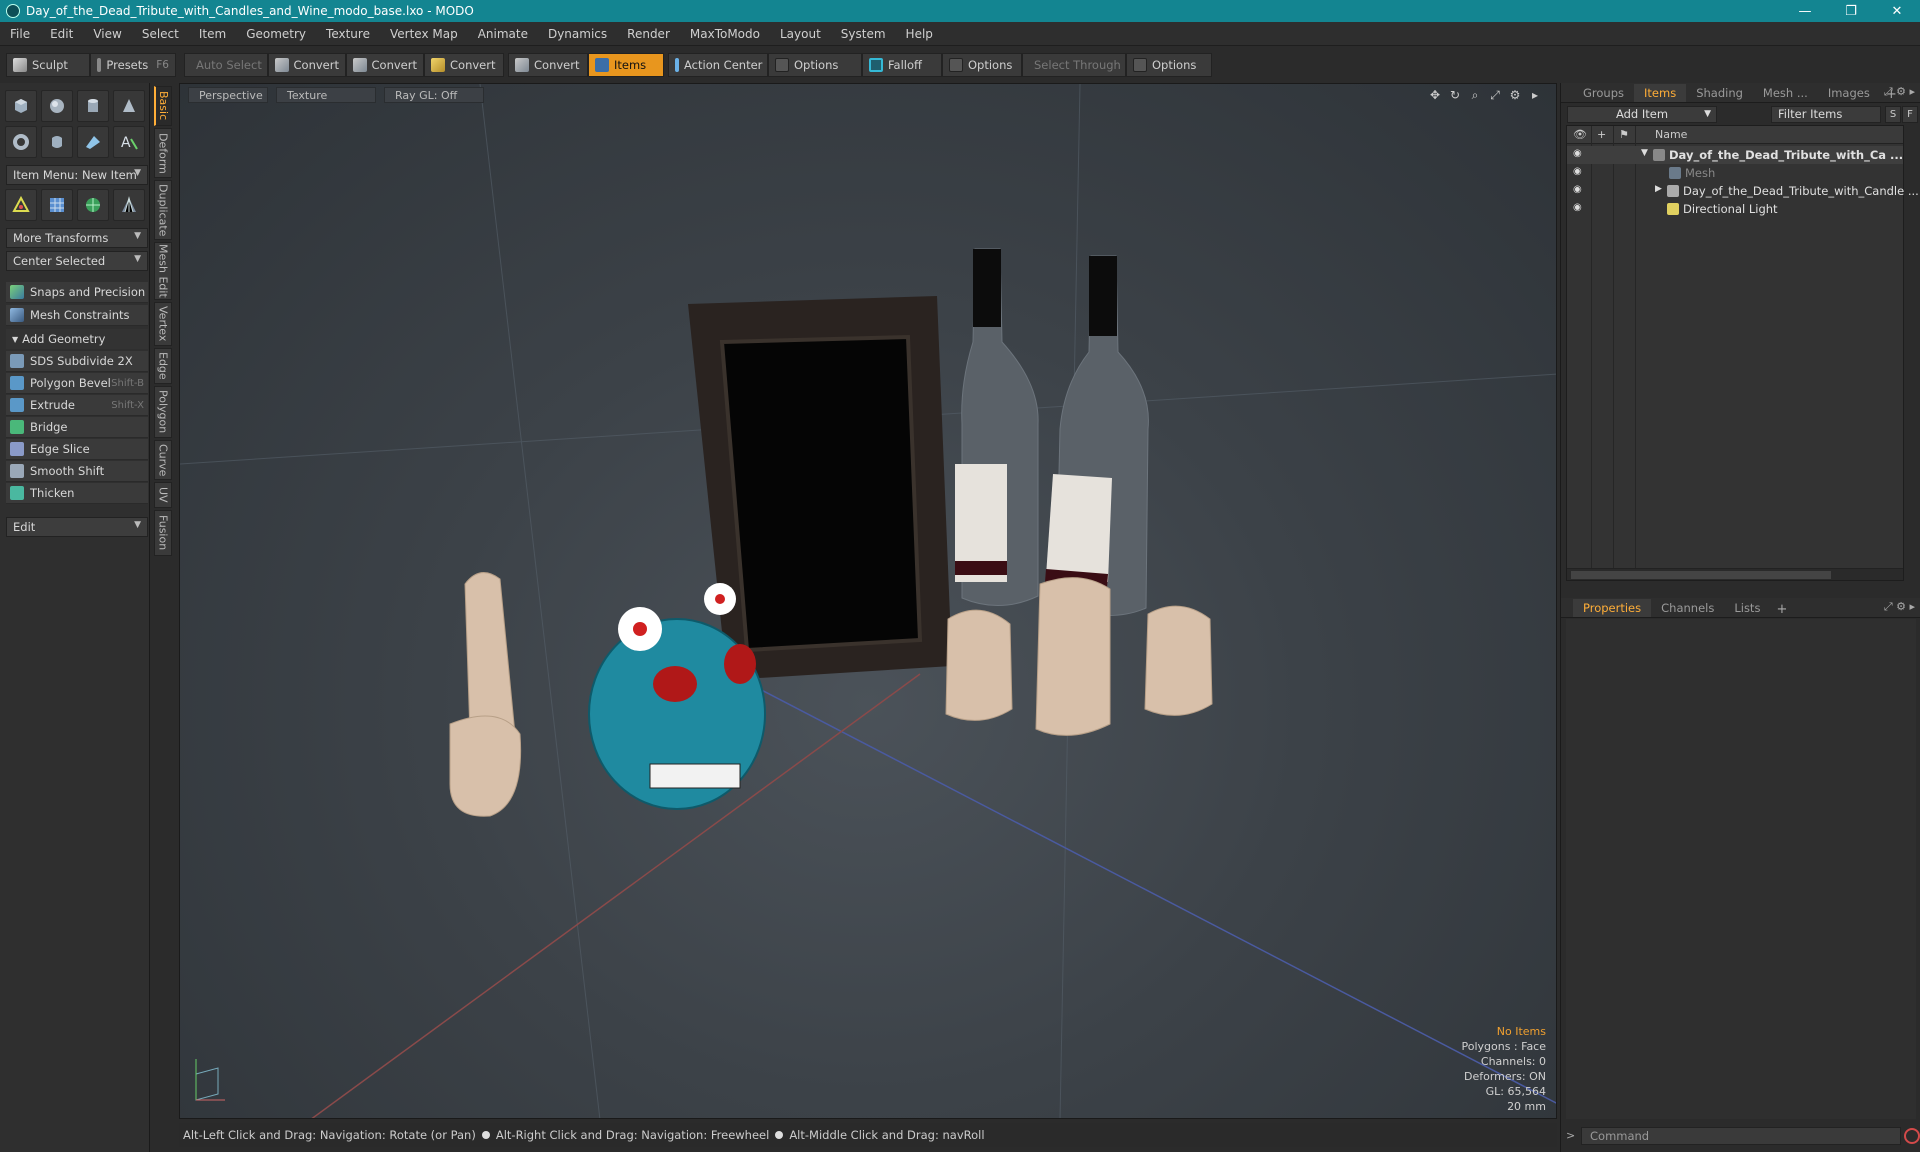  What do you see at coordinates (129, 205) in the screenshot?
I see `cone-grid-tool-button` at bounding box center [129, 205].